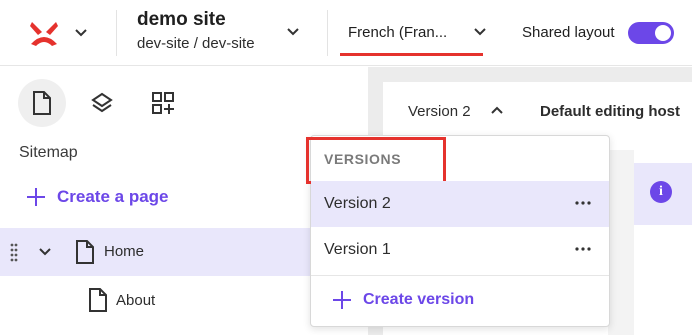  Describe the element at coordinates (357, 249) in the screenshot. I see `version-item-label: Version 1` at that location.